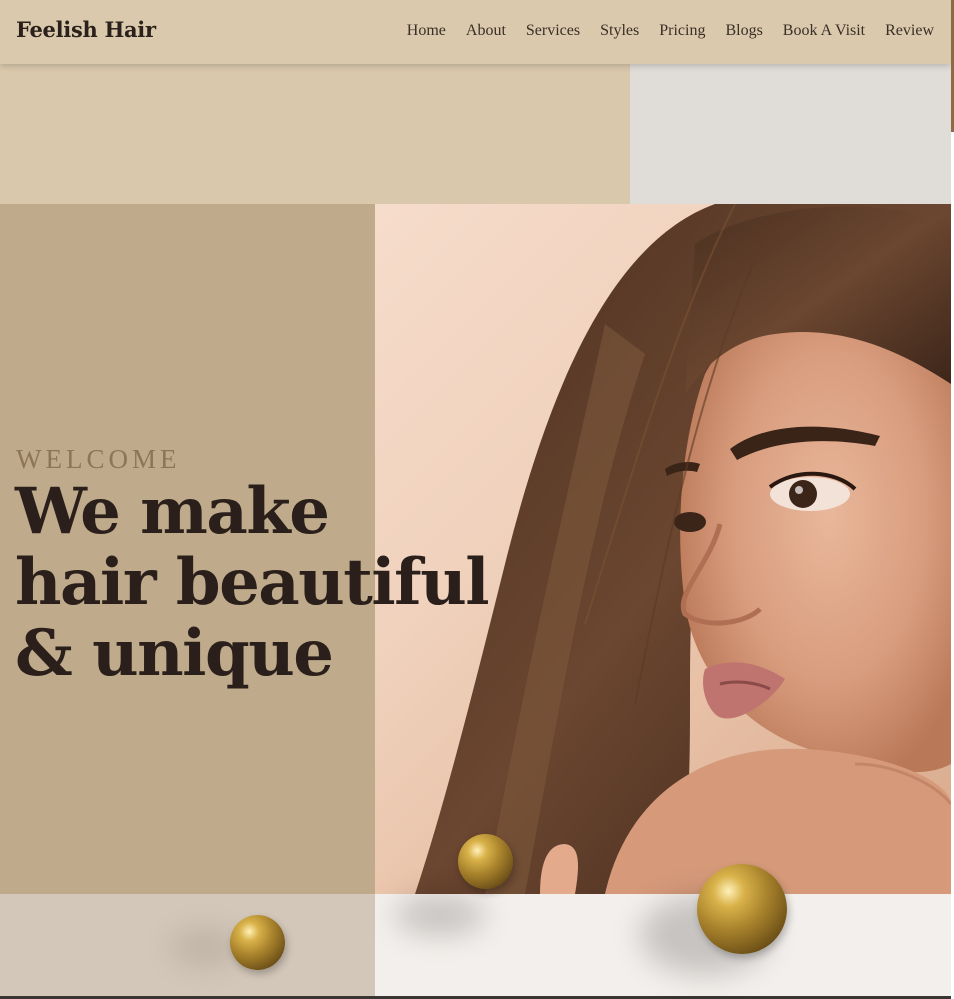 Image resolution: width=954 pixels, height=999 pixels. Describe the element at coordinates (426, 31) in the screenshot. I see `nav-home: Home` at that location.